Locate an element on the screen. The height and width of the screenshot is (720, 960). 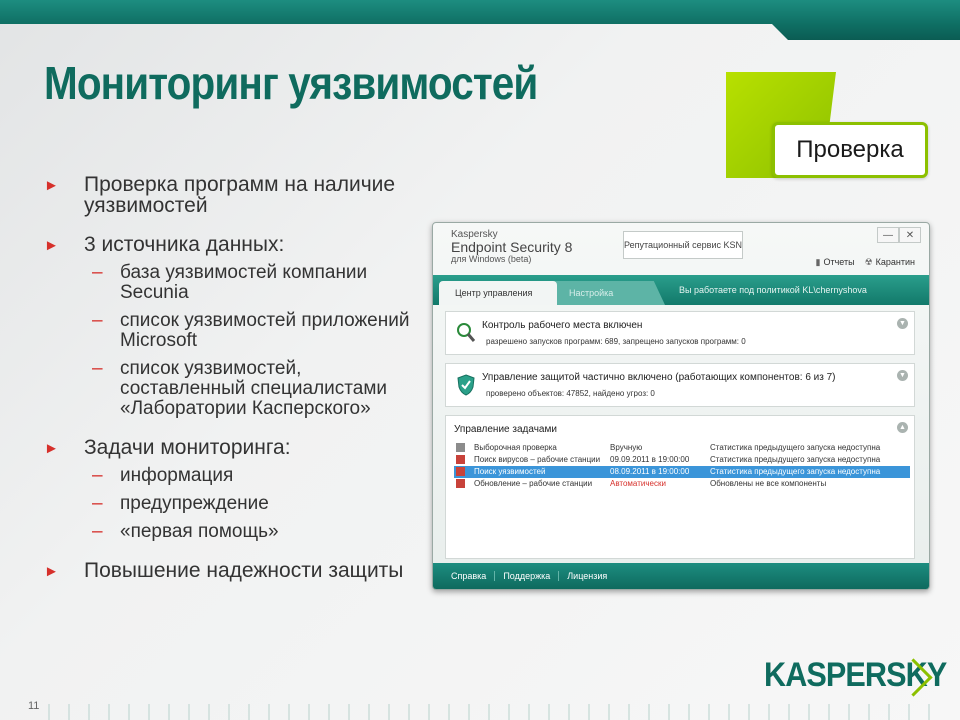
bullet-text: Проверка программ на наличие уязвимостей is located at coordinates (240, 195).